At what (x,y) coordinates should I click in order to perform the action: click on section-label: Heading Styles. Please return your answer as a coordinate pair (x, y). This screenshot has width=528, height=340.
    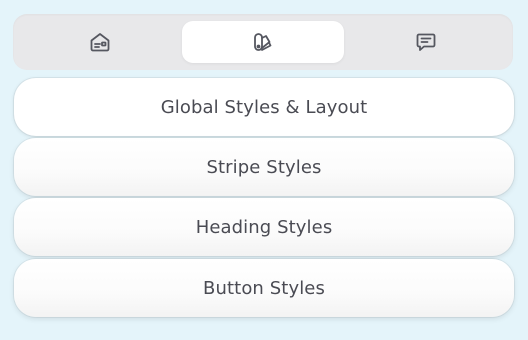
    Looking at the image, I should click on (264, 227).